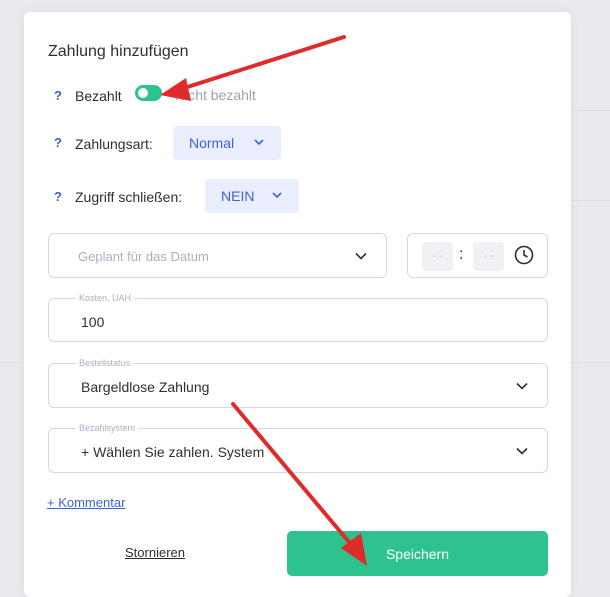 The width and height of the screenshot is (610, 597). I want to click on planned-date-placeholder: Geplant für das Datum, so click(143, 256).